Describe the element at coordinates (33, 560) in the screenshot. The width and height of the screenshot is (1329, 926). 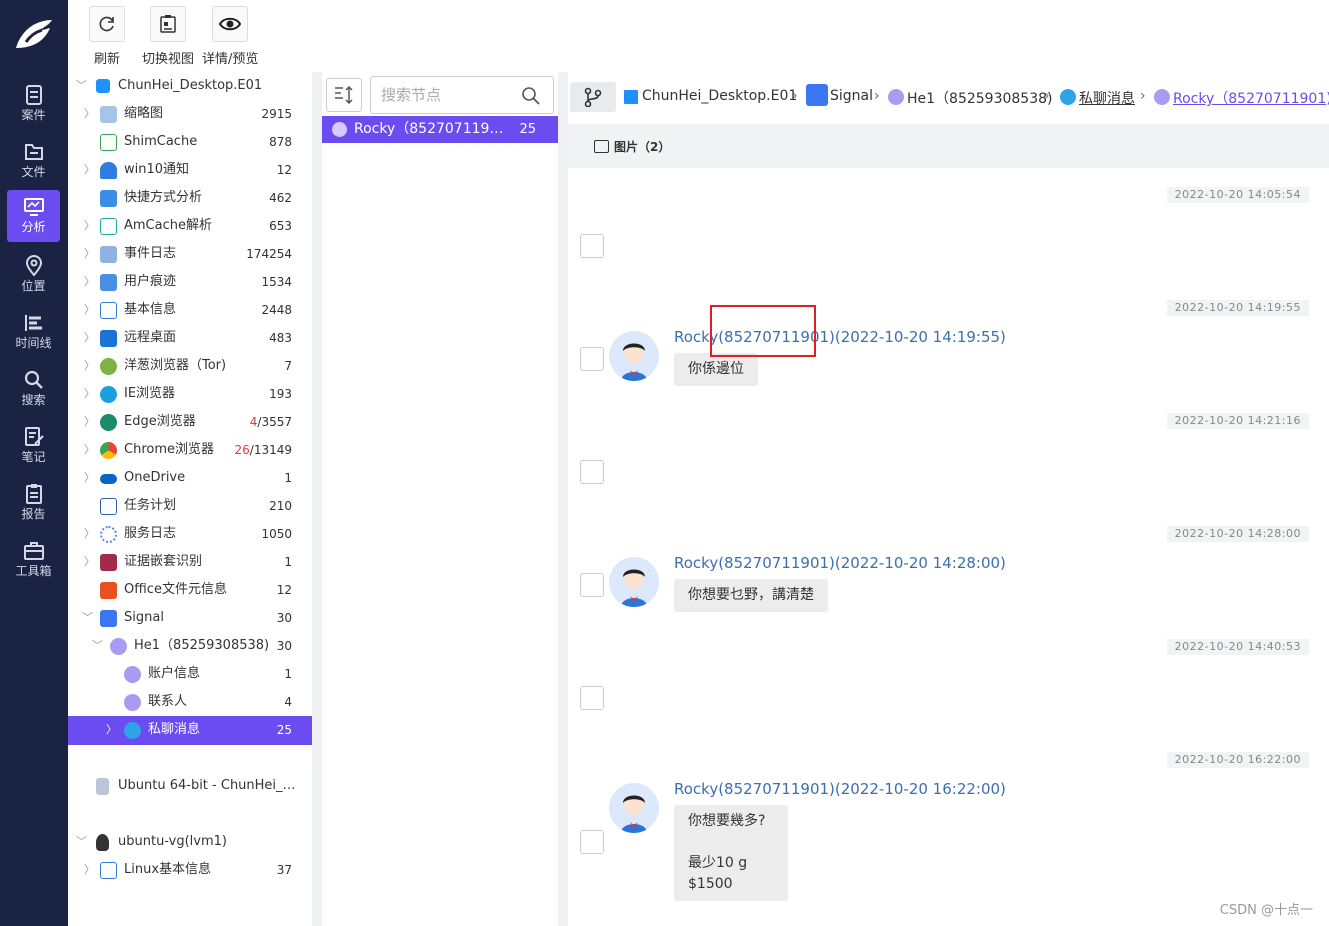
I see `nav-toolbox: 工具箱` at that location.